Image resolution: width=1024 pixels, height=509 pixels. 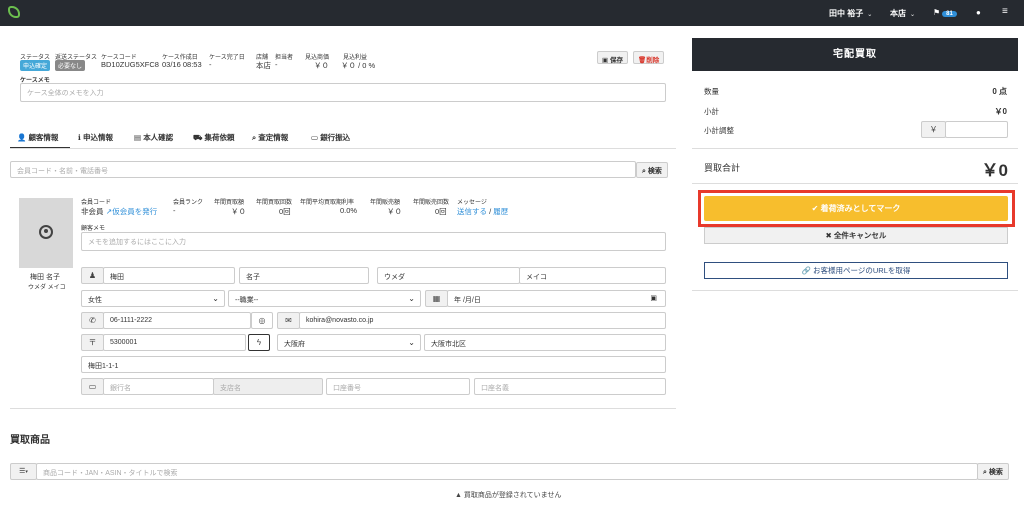 I want to click on gender-select: 女性 ⌄, so click(x=153, y=298).